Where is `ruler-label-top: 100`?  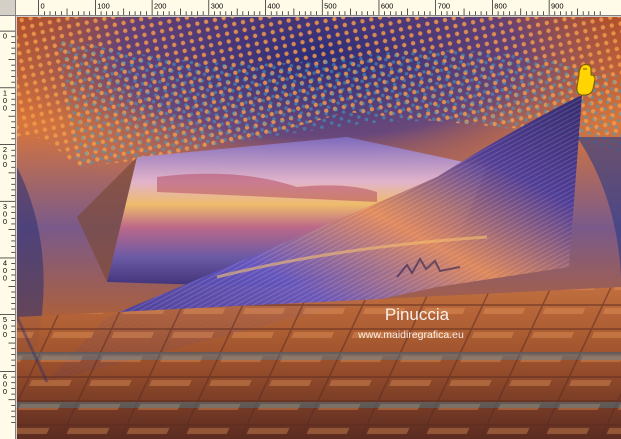
ruler-label-top: 100 is located at coordinates (103, 5).